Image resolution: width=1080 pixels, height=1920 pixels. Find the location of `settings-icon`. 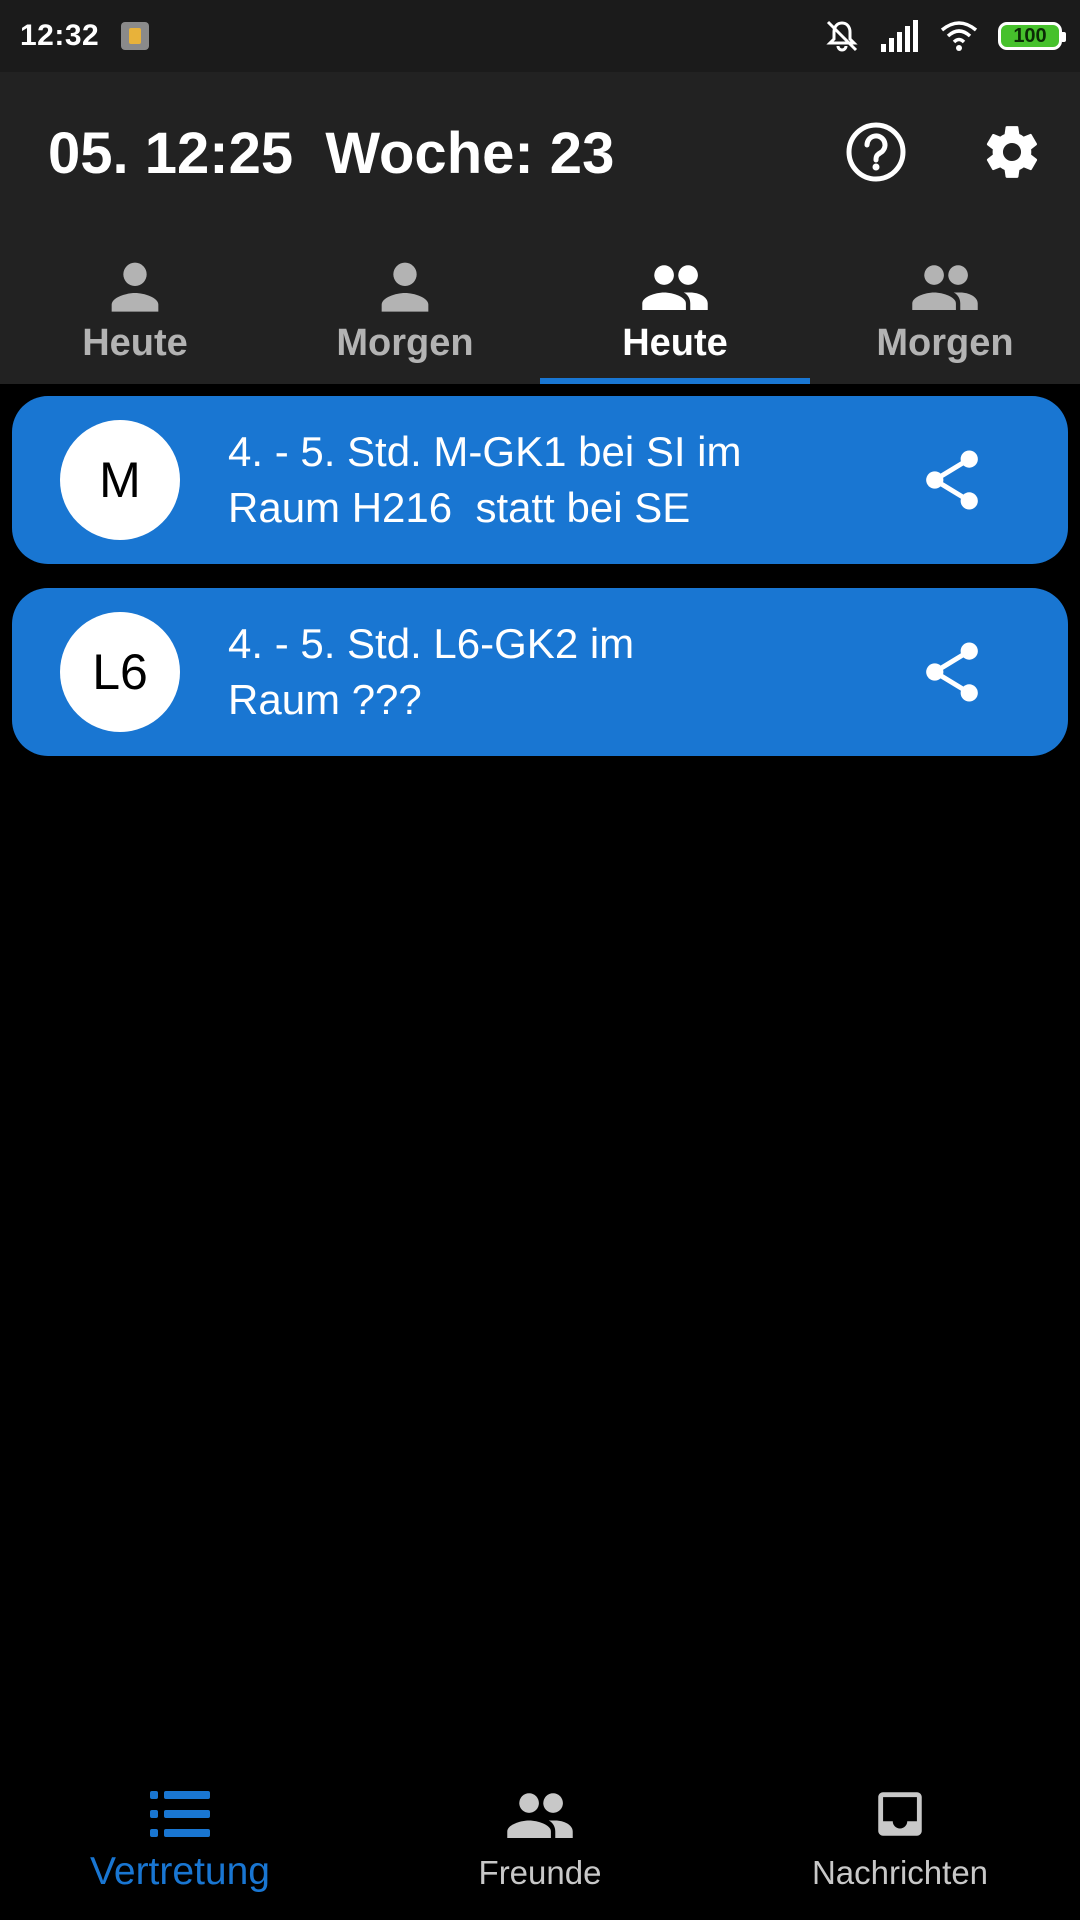

settings-icon is located at coordinates (1012, 152).